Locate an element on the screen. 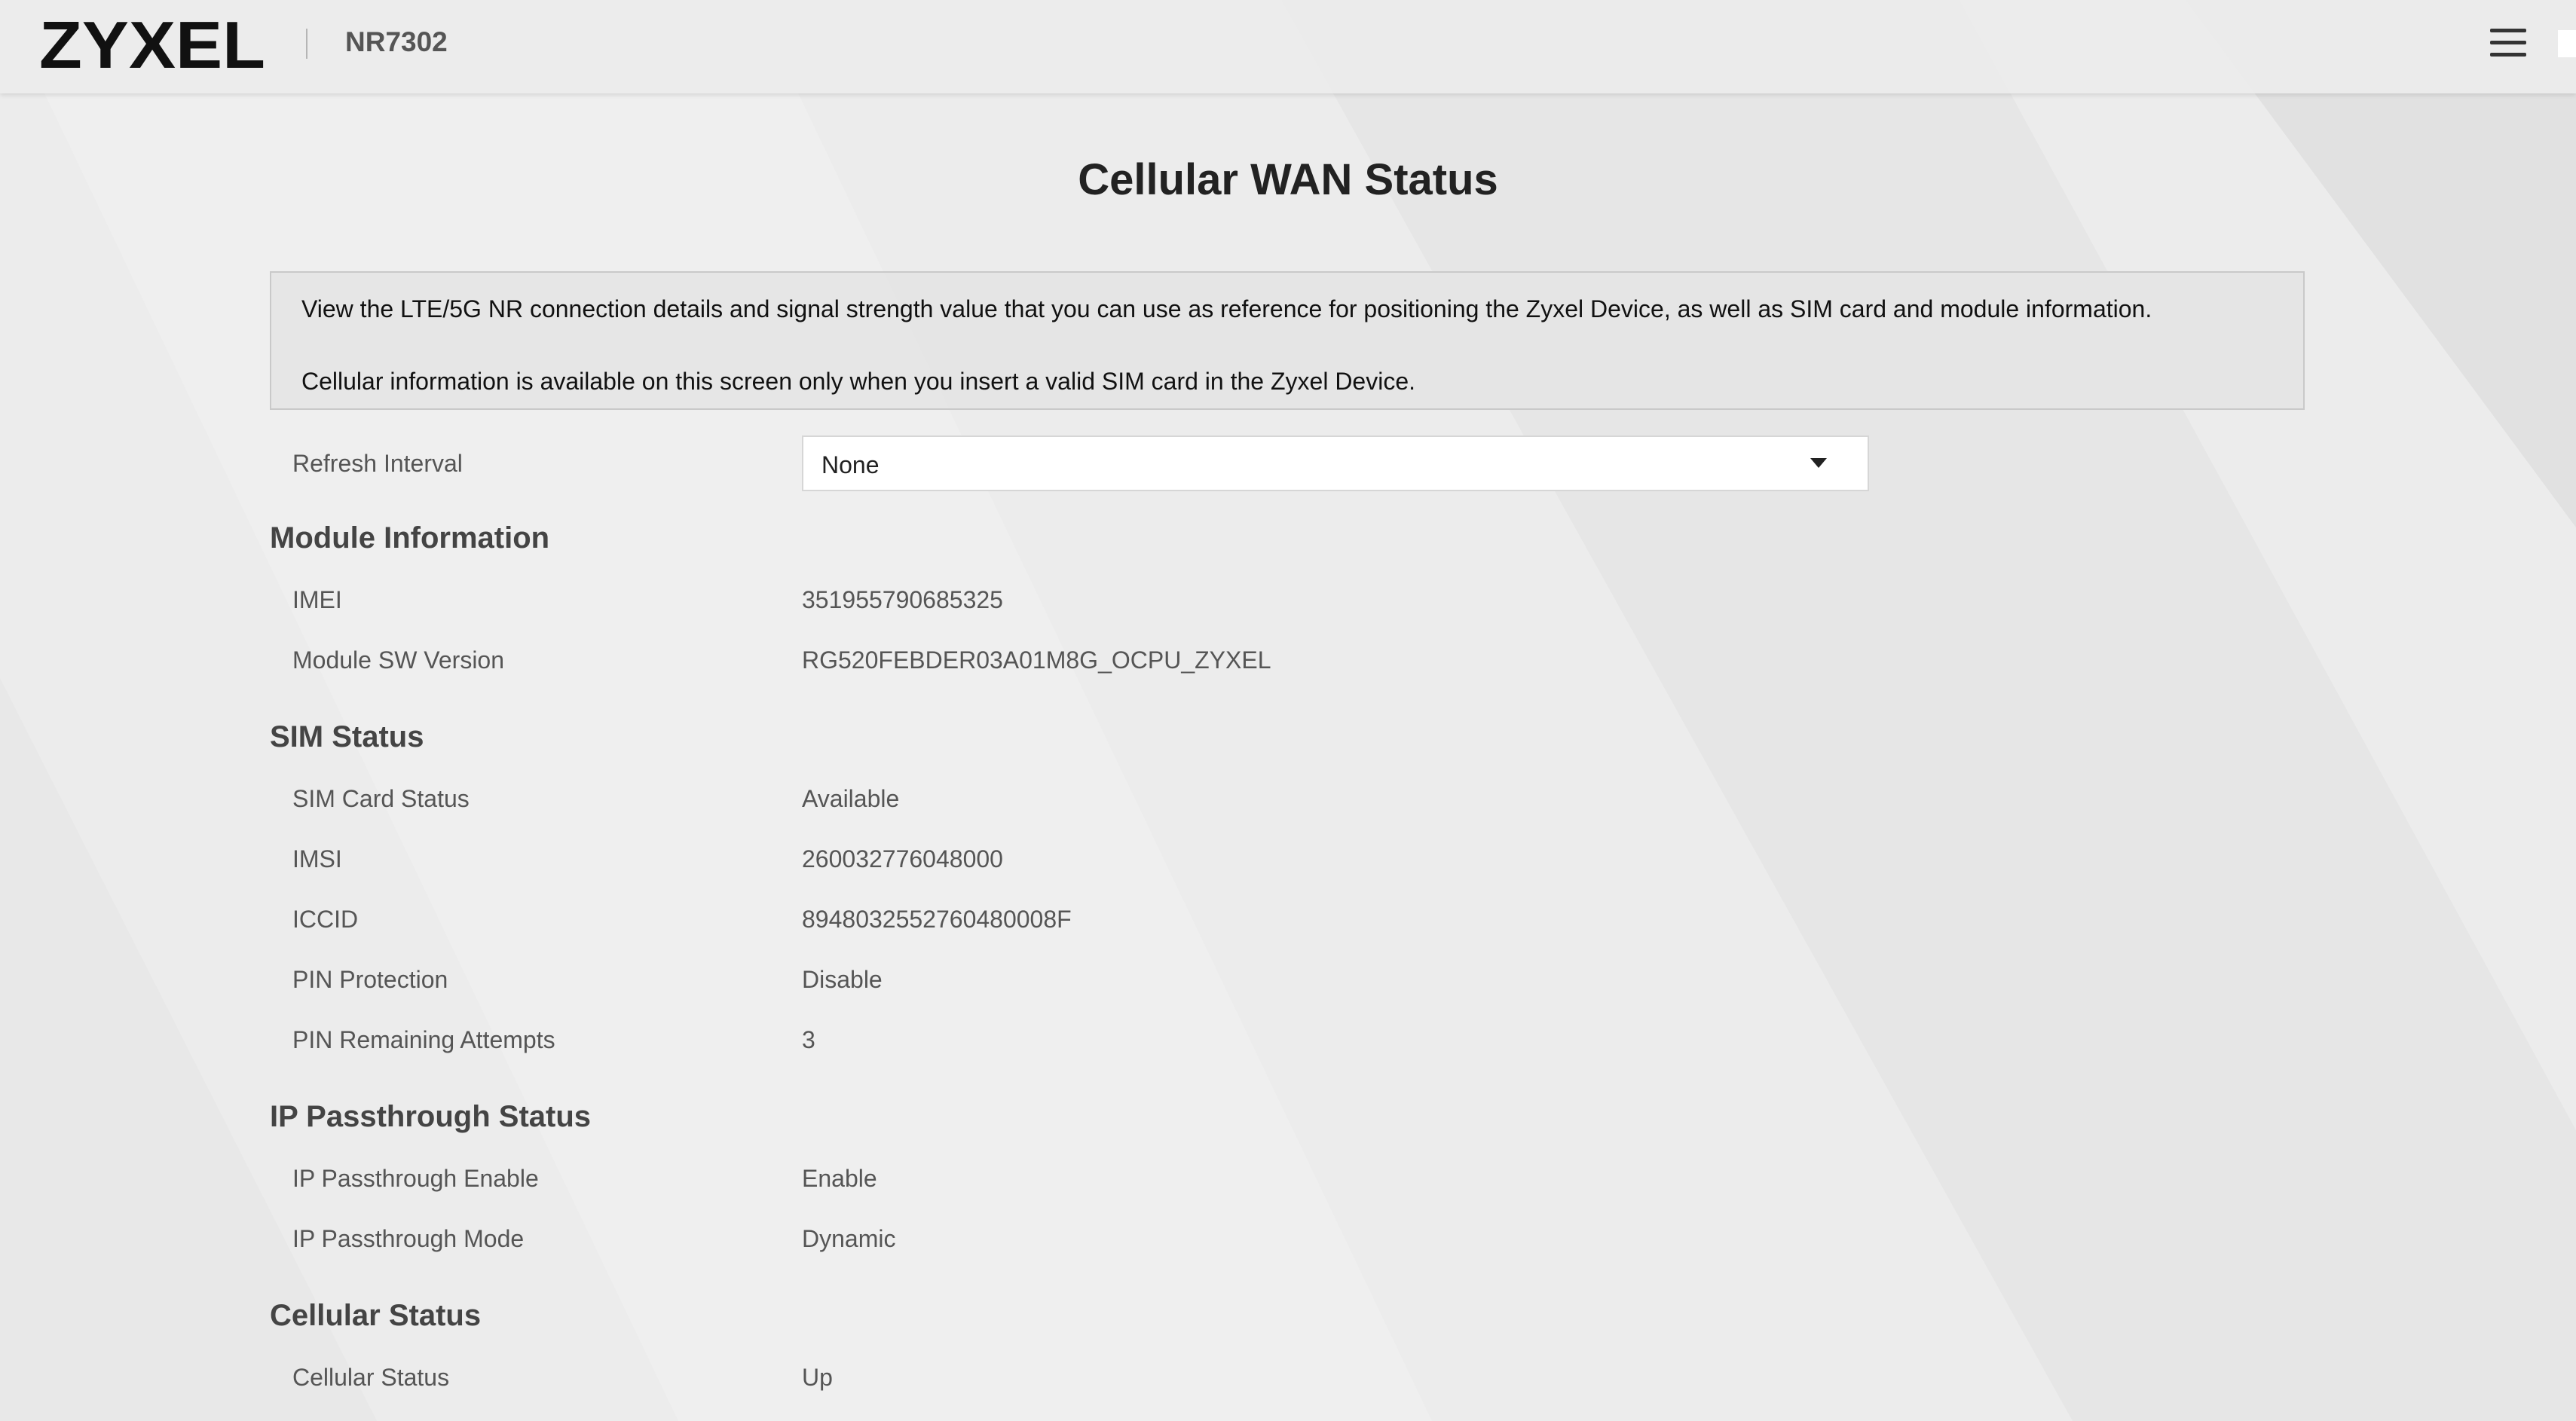 This screenshot has width=2576, height=1421. brand-text: ZYXEL is located at coordinates (152, 46).